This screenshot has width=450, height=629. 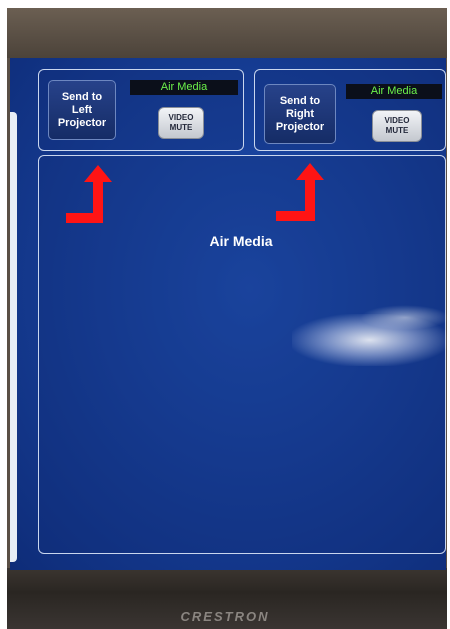 I want to click on left-video-mute-button: VIDEO MUTE, so click(x=181, y=123).